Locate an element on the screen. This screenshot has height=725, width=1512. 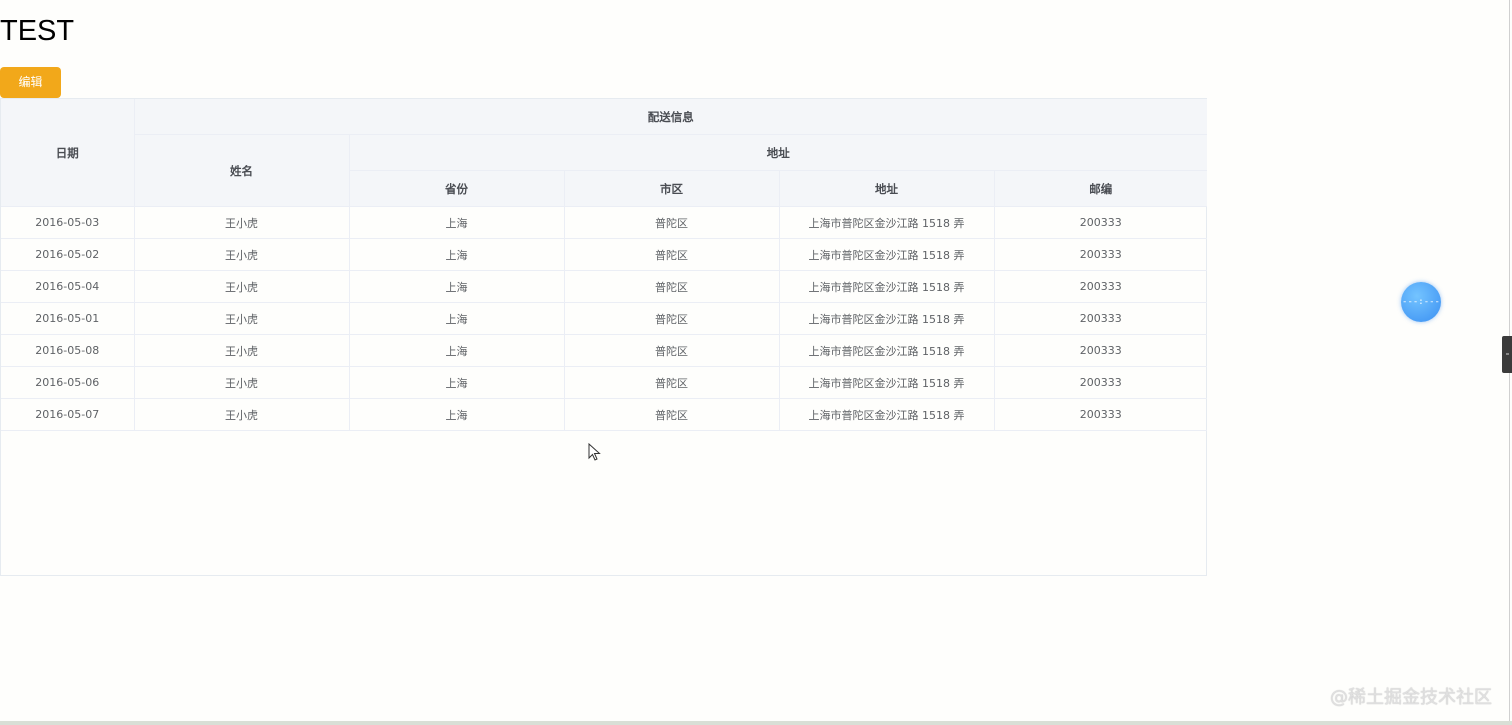
bottom-divider is located at coordinates (756, 723).